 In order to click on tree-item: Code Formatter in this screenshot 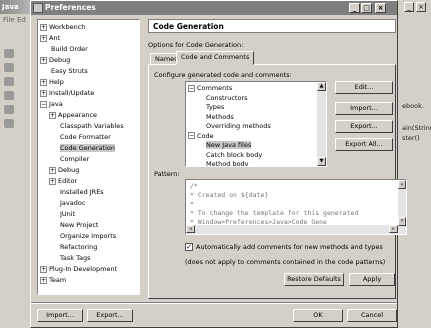, I will do `click(80, 137)`.